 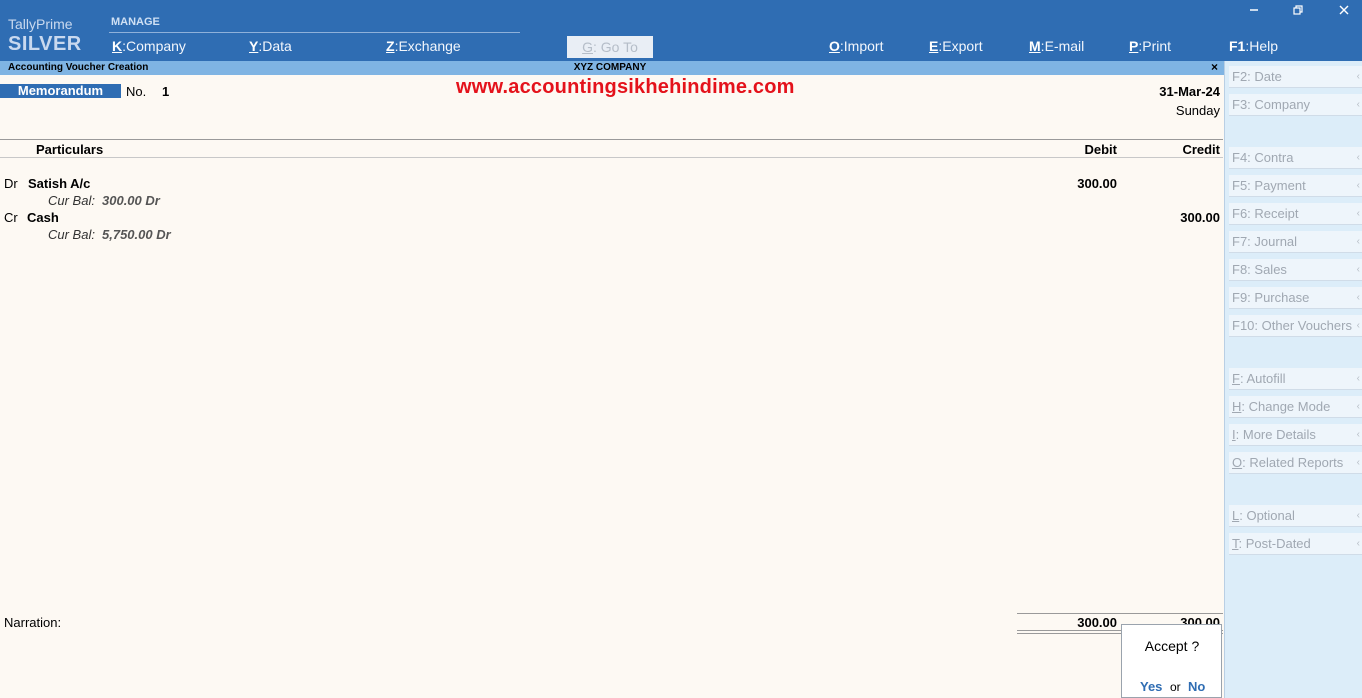 I want to click on menu-import: O:Import, so click(x=856, y=46).